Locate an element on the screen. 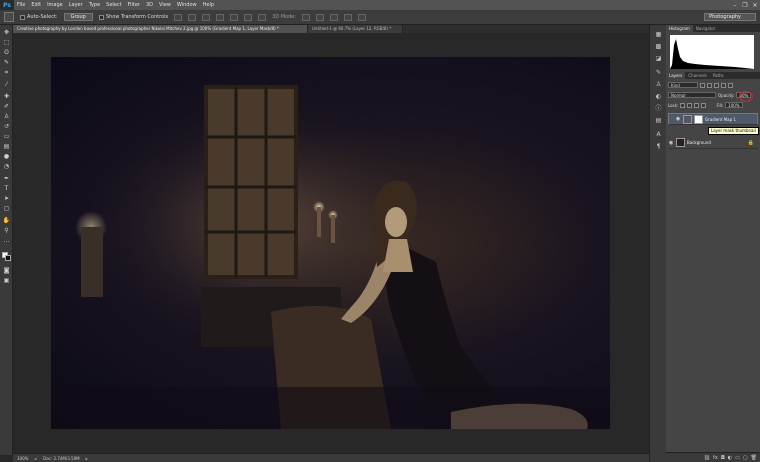 Image resolution: width=760 pixels, height=462 pixels. menu-view: View is located at coordinates (165, 5).